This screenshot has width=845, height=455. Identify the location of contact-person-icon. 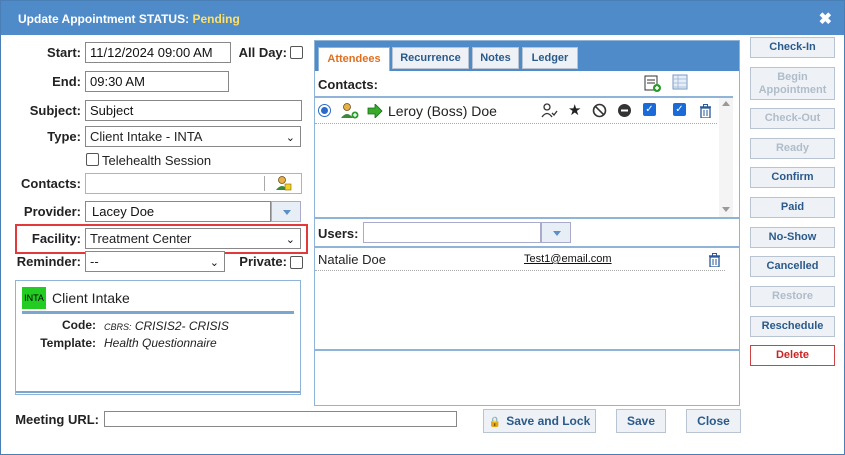
(350, 111).